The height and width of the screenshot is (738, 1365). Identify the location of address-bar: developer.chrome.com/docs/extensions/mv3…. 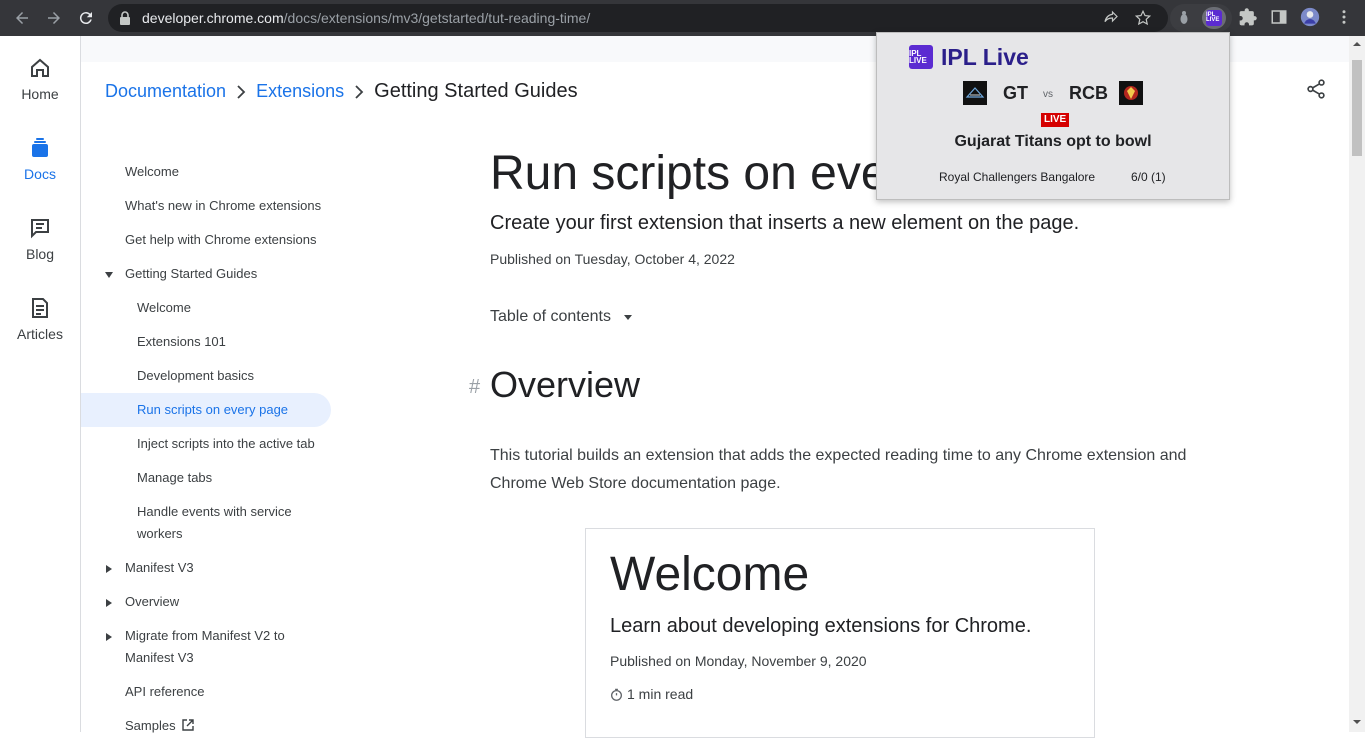
(638, 18).